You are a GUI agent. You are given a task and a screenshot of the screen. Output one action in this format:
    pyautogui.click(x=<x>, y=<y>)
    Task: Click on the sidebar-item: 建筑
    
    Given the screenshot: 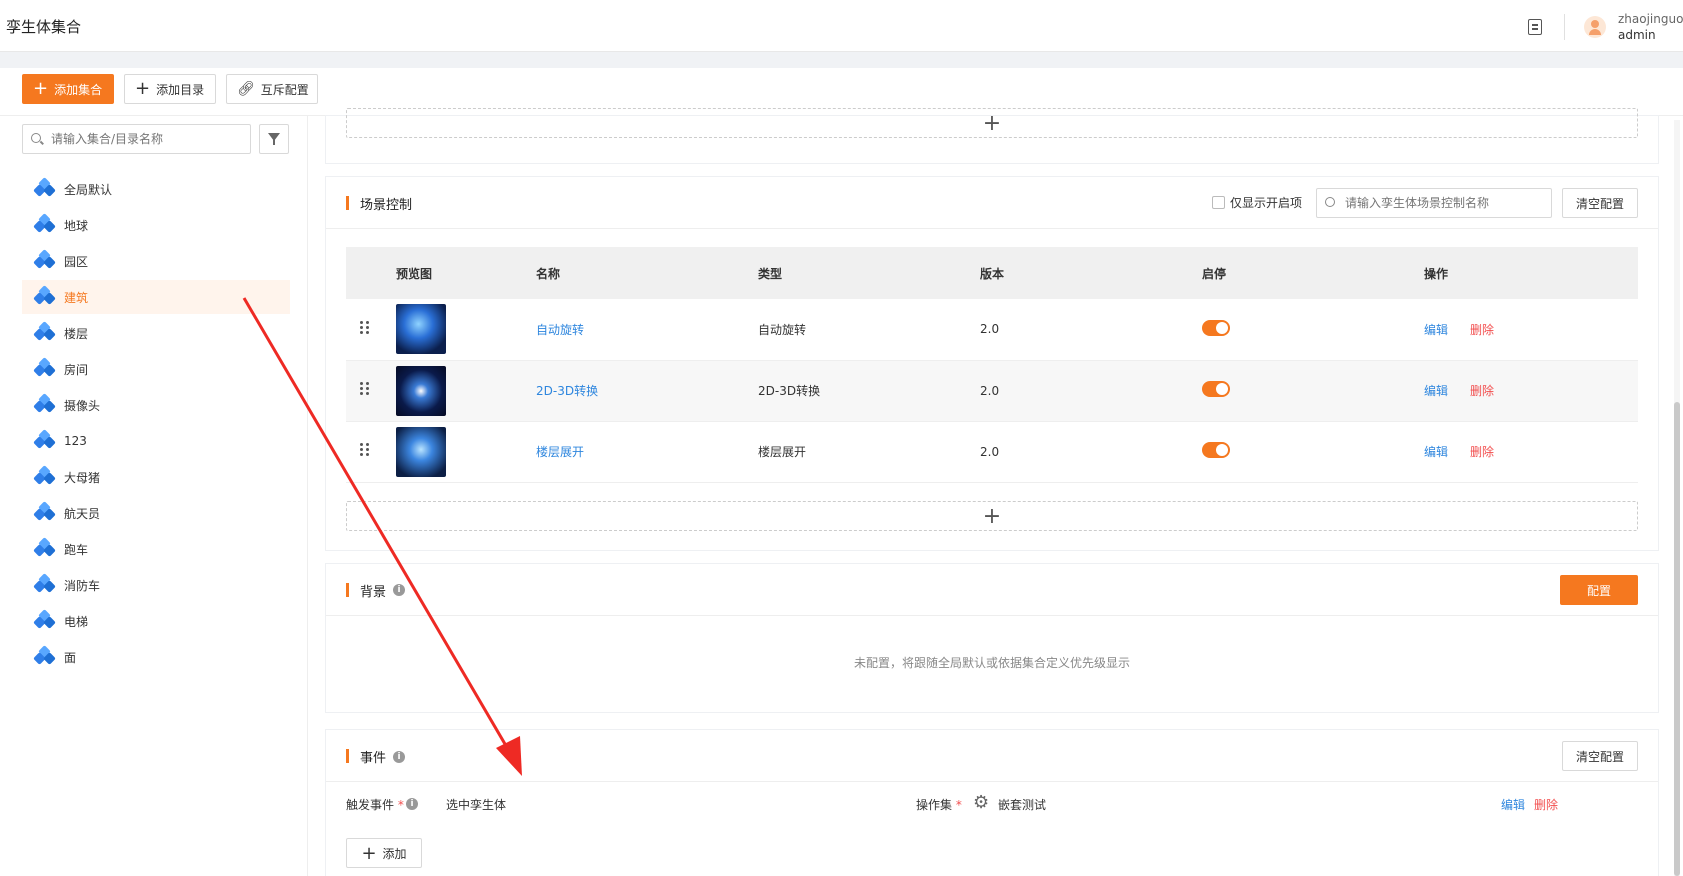 What is the action you would take?
    pyautogui.click(x=156, y=297)
    